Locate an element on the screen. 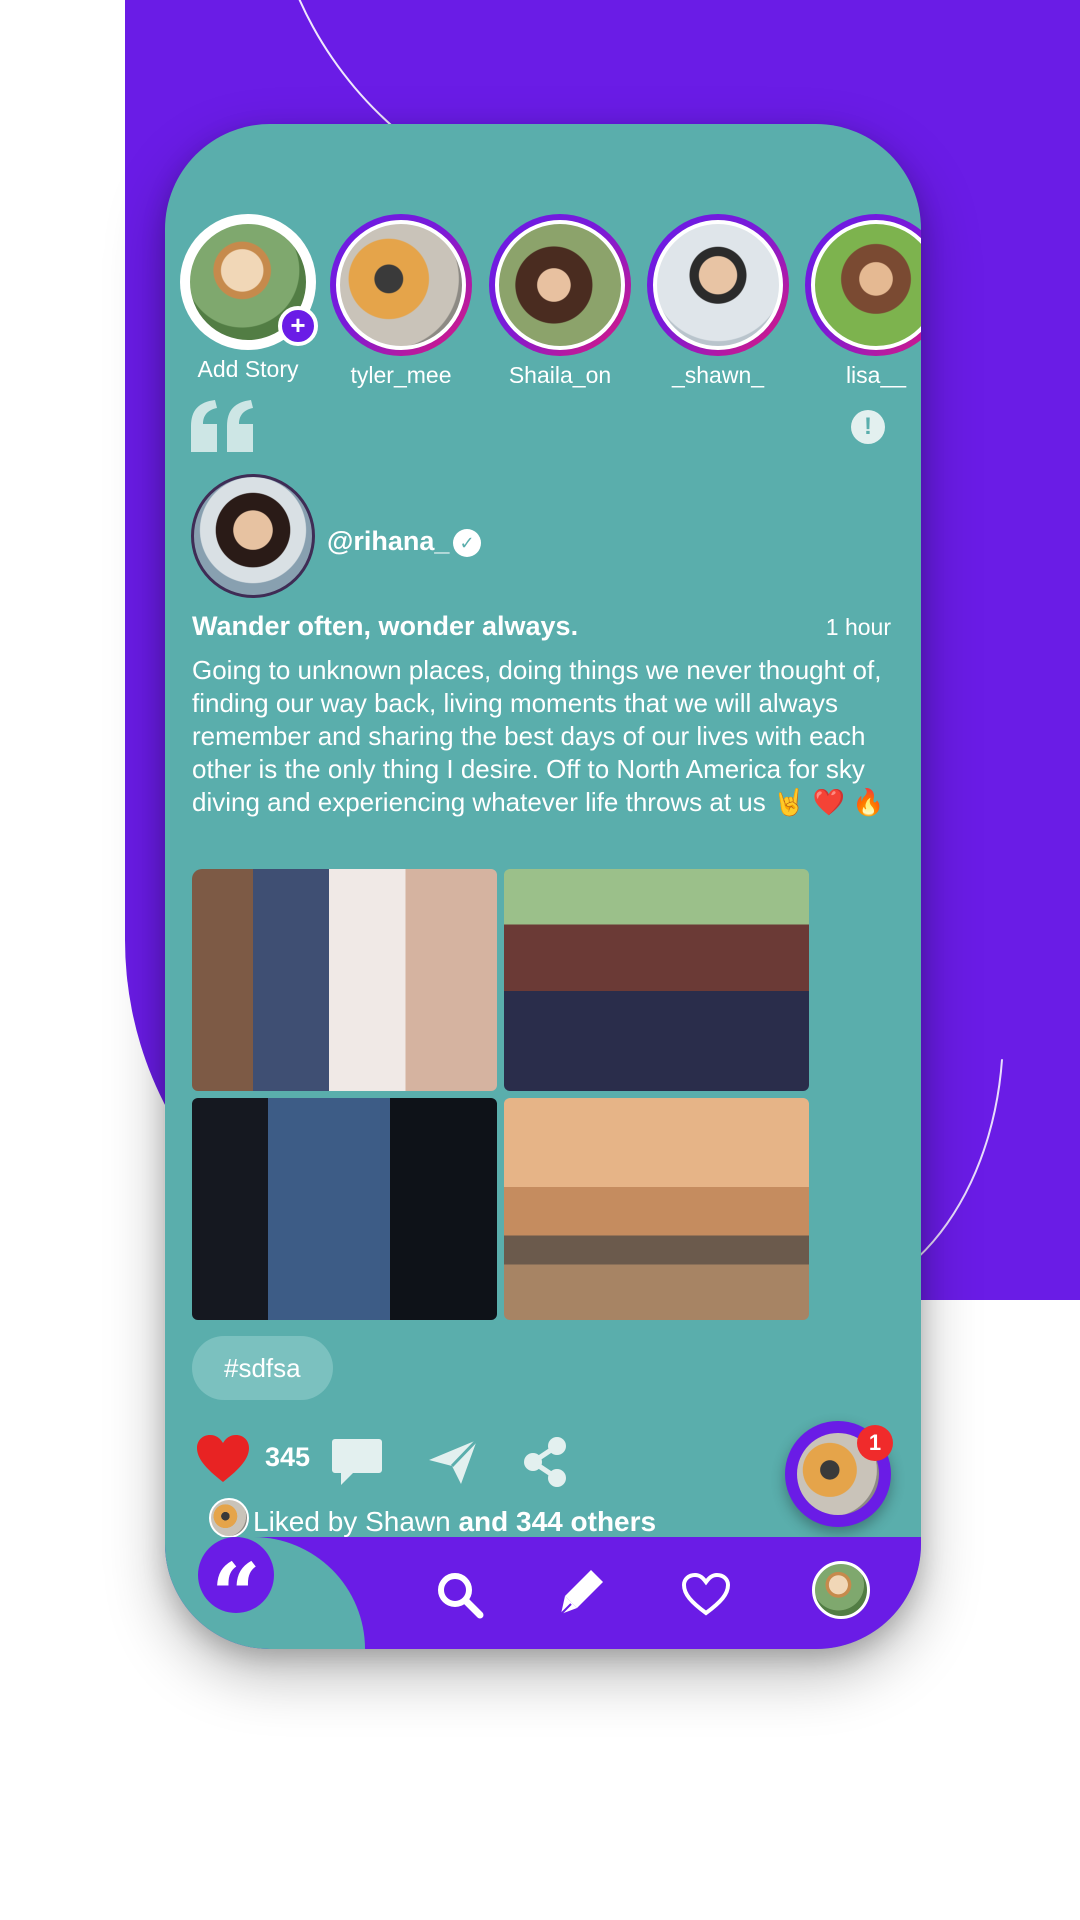  comment-icon is located at coordinates (357, 1462).